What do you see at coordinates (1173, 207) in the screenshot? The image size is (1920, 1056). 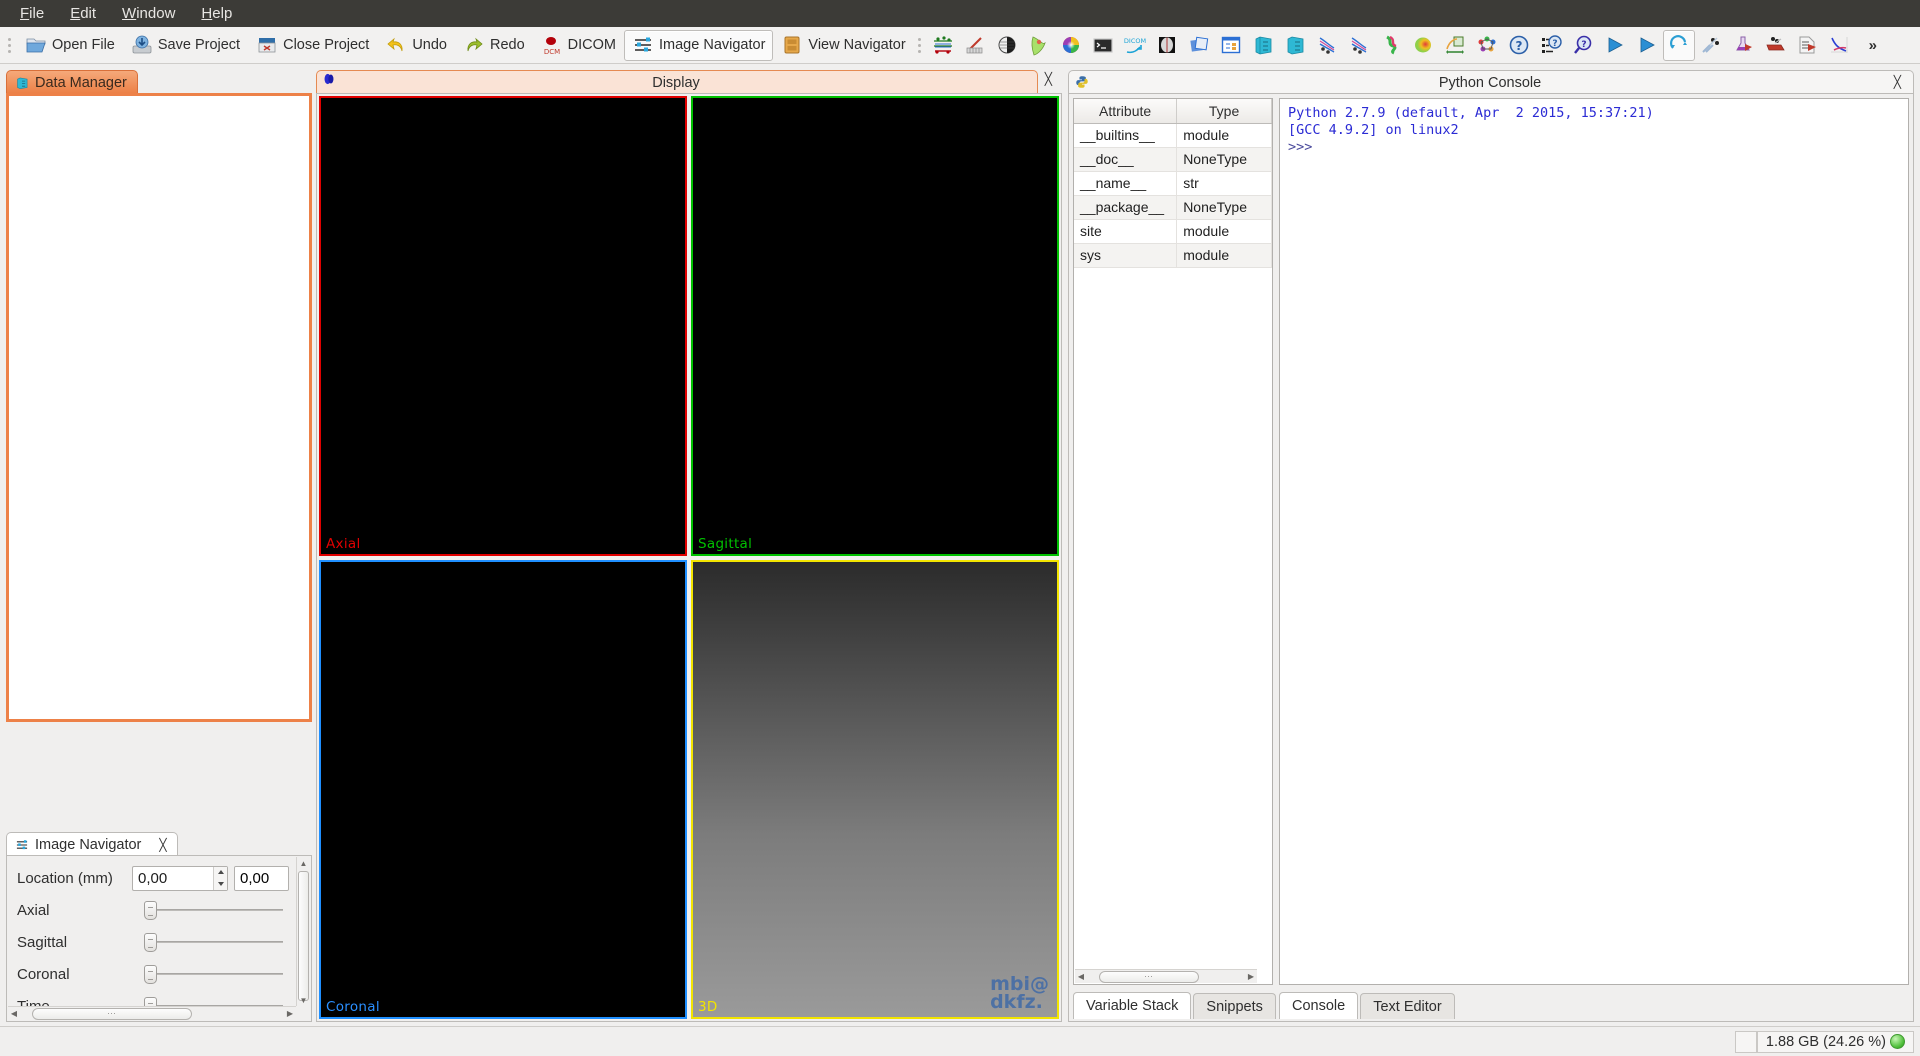 I see `table-row: __package__ NoneType` at bounding box center [1173, 207].